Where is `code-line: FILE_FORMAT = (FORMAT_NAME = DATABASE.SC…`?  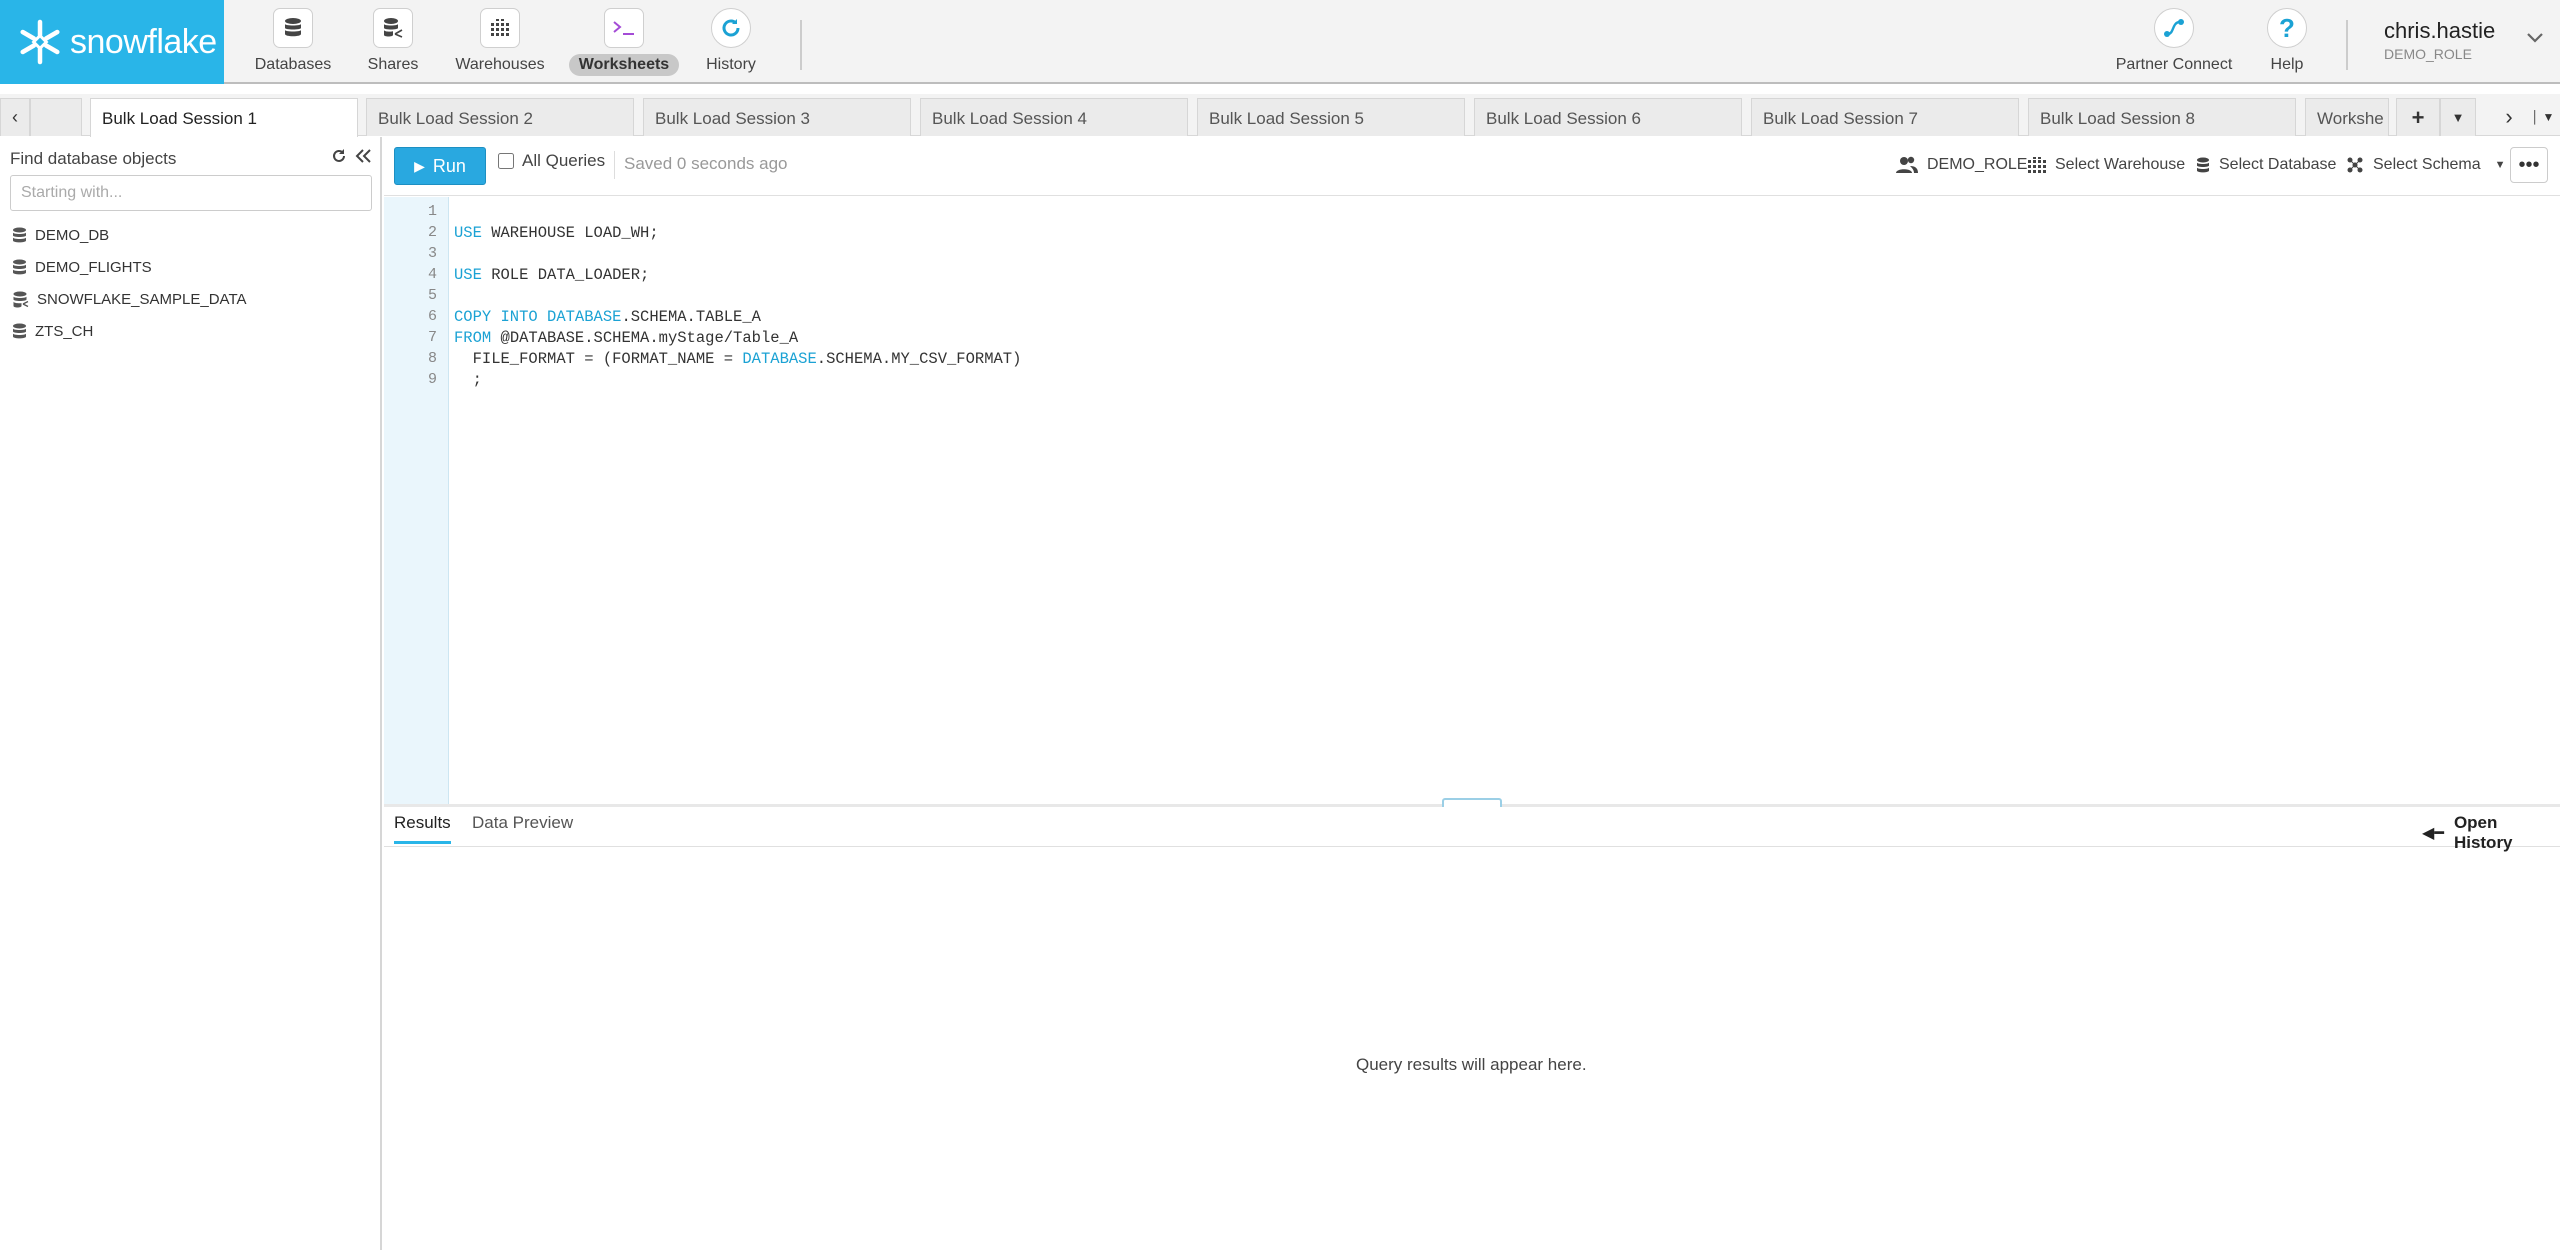
code-line: FILE_FORMAT = (FORMAT_NAME = DATABASE.SC… is located at coordinates (738, 359).